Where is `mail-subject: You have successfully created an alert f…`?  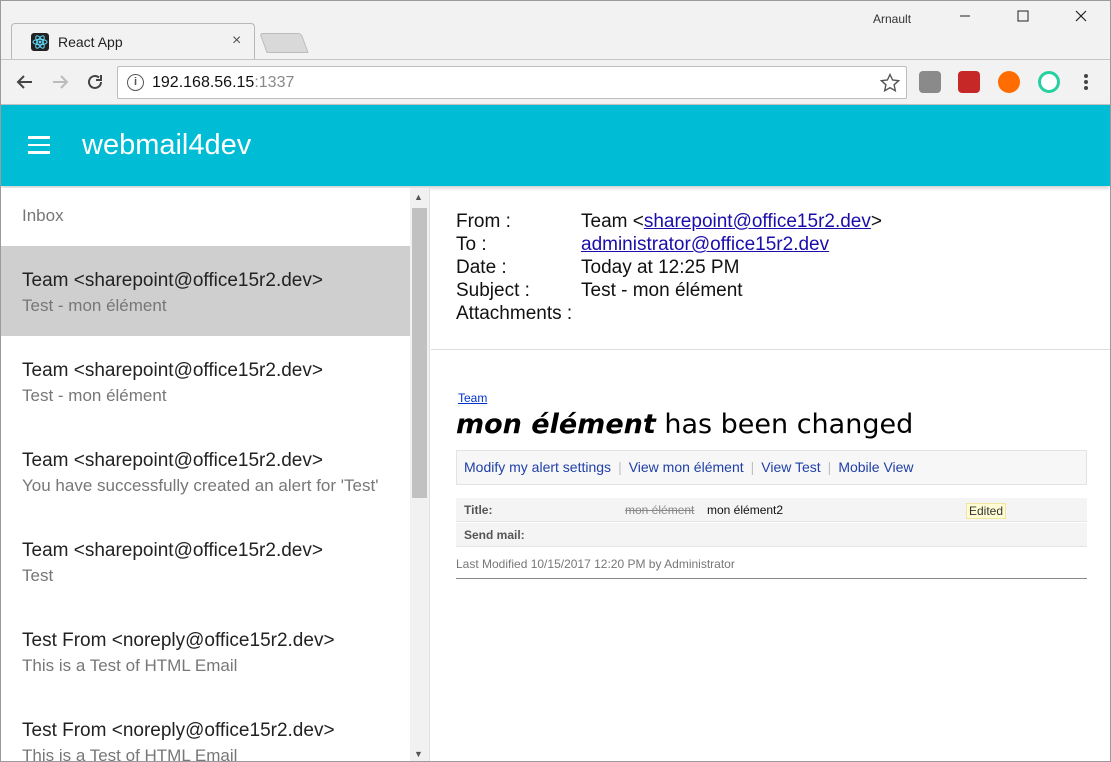 mail-subject: You have successfully created an alert f… is located at coordinates (200, 485).